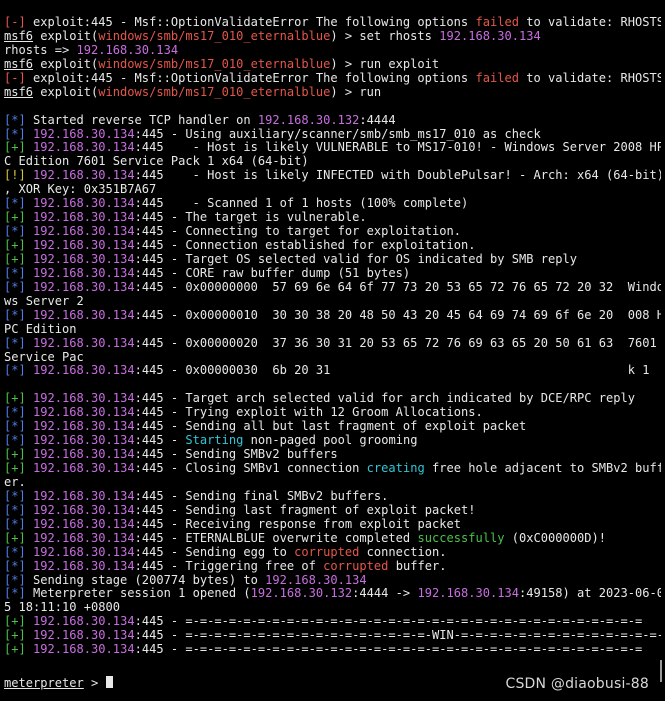  Describe the element at coordinates (395, 468) in the screenshot. I see `terminal-text-segment: creating` at that location.